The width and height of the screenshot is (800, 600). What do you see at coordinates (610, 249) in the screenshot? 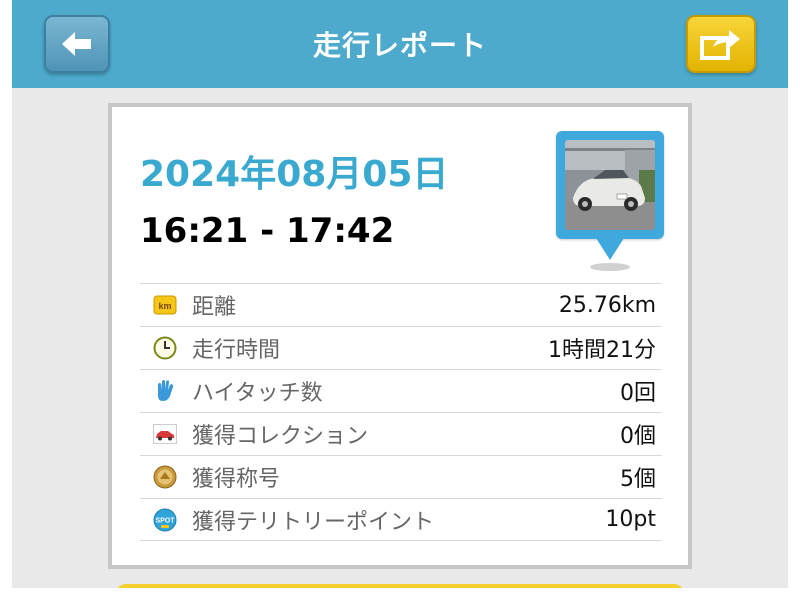
I see `pin-tail` at bounding box center [610, 249].